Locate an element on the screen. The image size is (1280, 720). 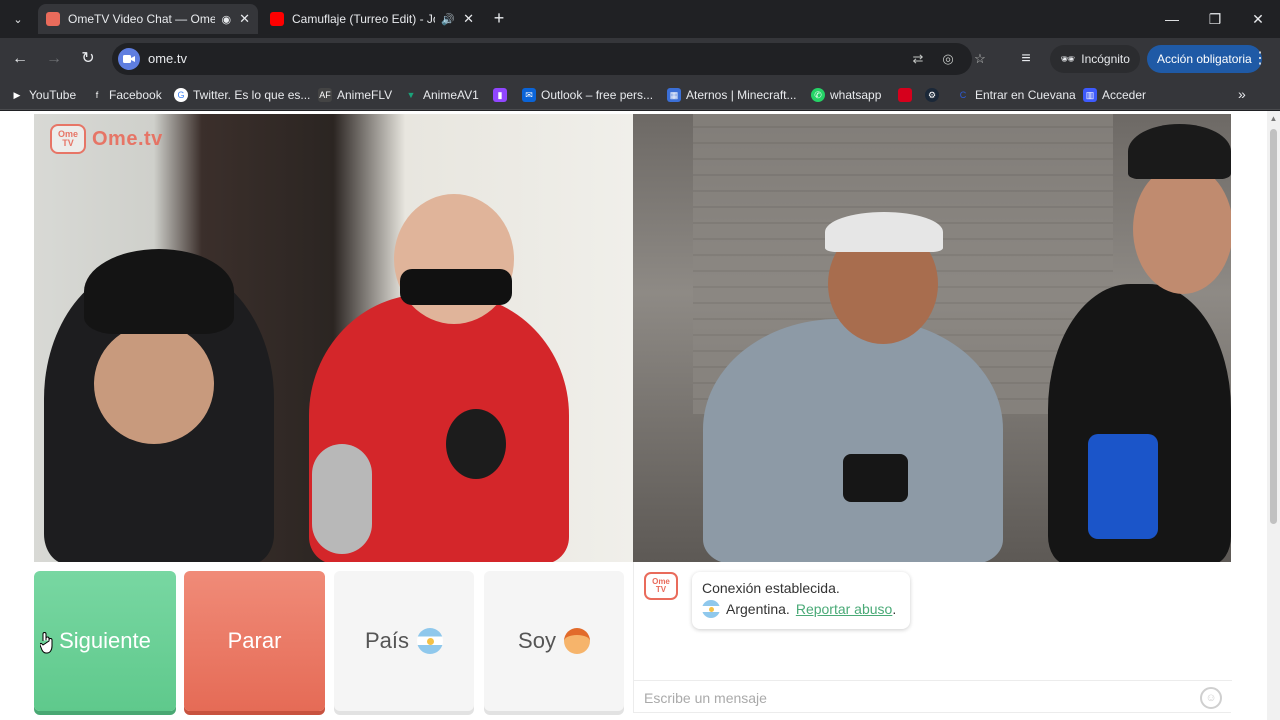
message-input is located at coordinates (914, 698).